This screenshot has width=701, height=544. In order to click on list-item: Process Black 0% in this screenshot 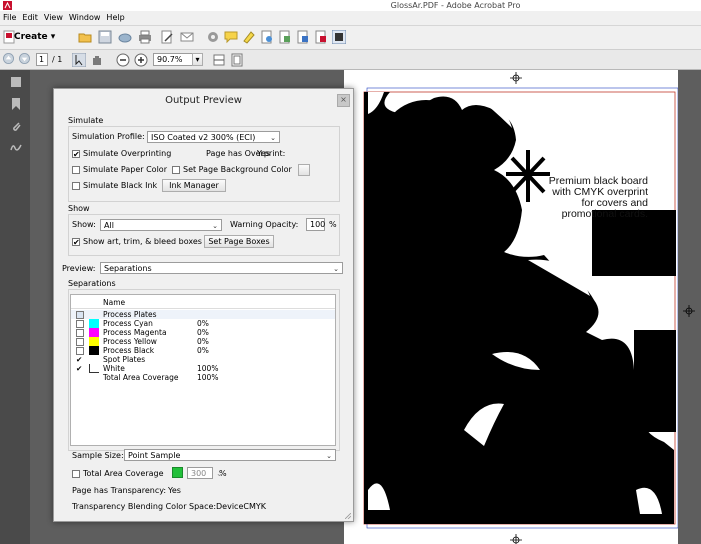, I will do `click(203, 350)`.